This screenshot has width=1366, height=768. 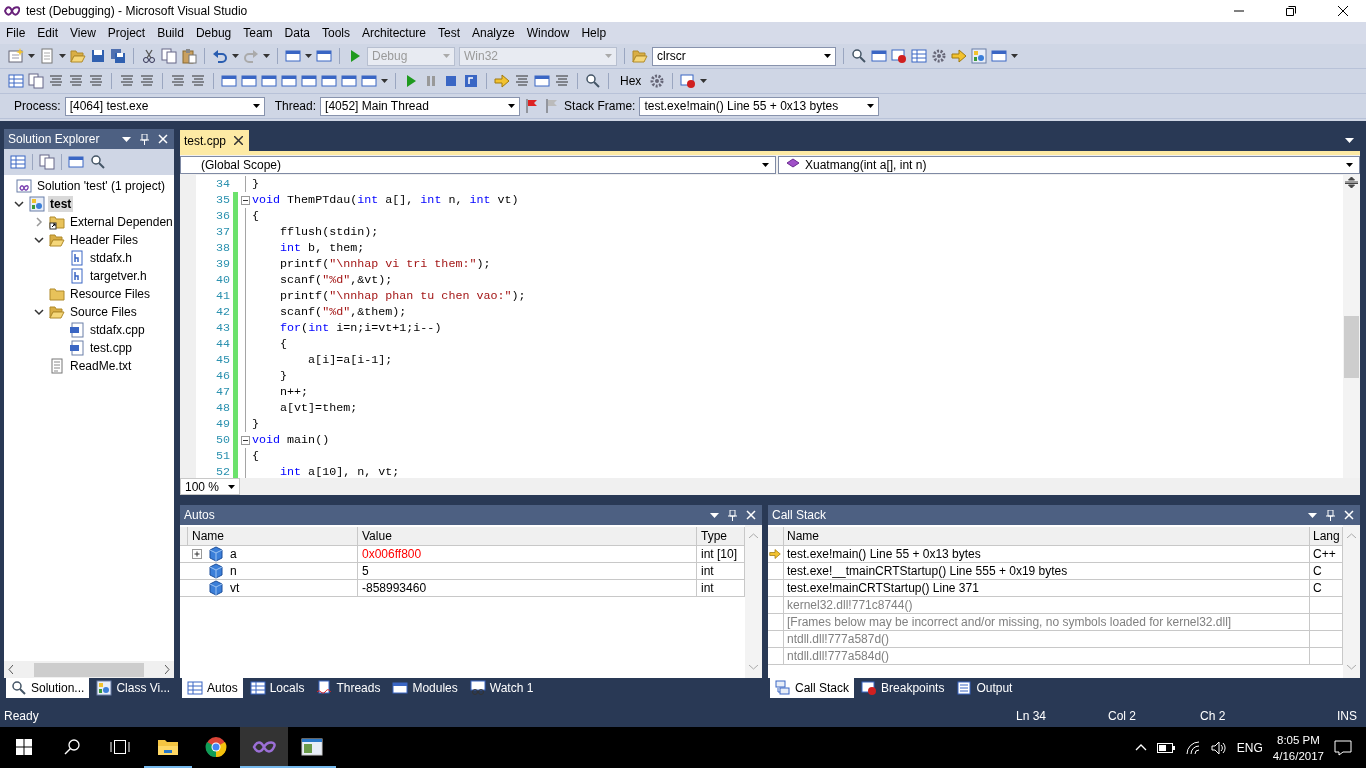 What do you see at coordinates (979, 56) in the screenshot?
I see `project-icon` at bounding box center [979, 56].